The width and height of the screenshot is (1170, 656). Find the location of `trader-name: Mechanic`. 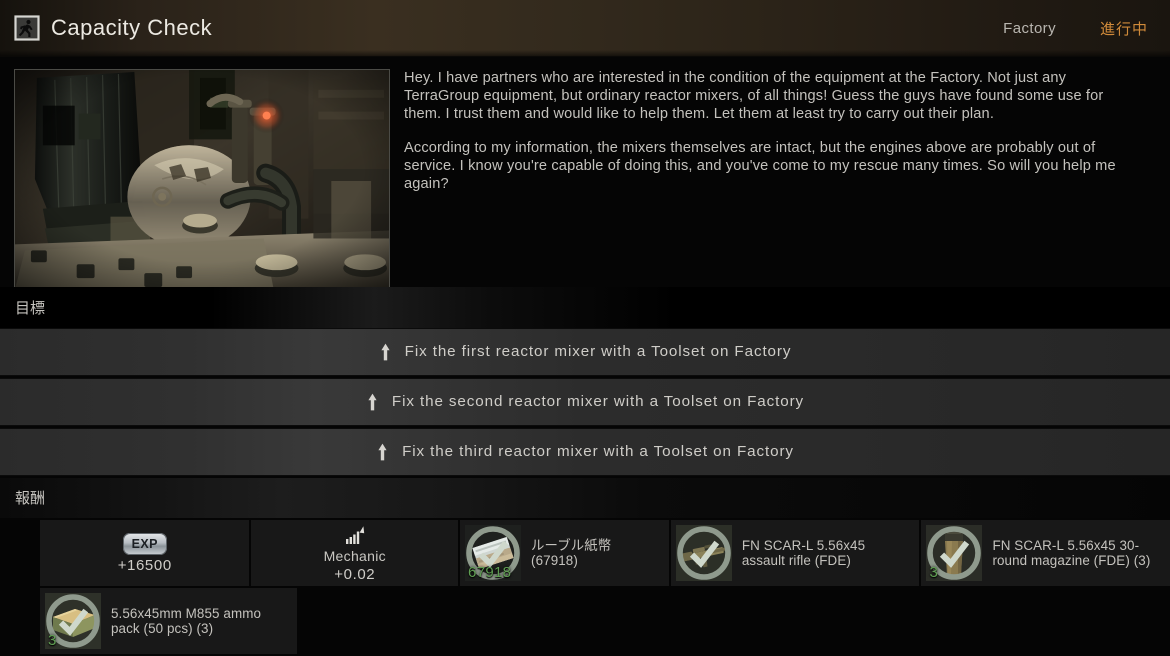

trader-name: Mechanic is located at coordinates (354, 555).